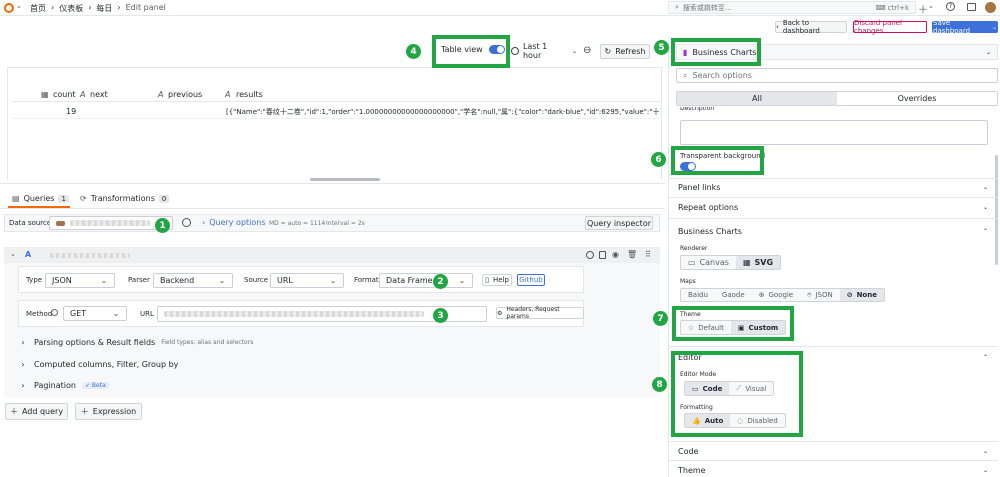 The image size is (1000, 477). What do you see at coordinates (590, 255) in the screenshot?
I see `query-help-icon` at bounding box center [590, 255].